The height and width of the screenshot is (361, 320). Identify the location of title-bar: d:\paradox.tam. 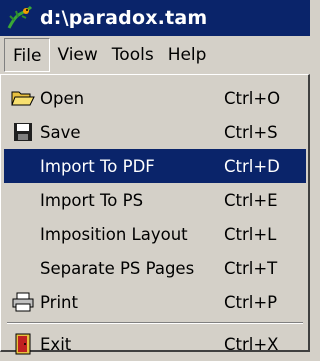
(155, 18).